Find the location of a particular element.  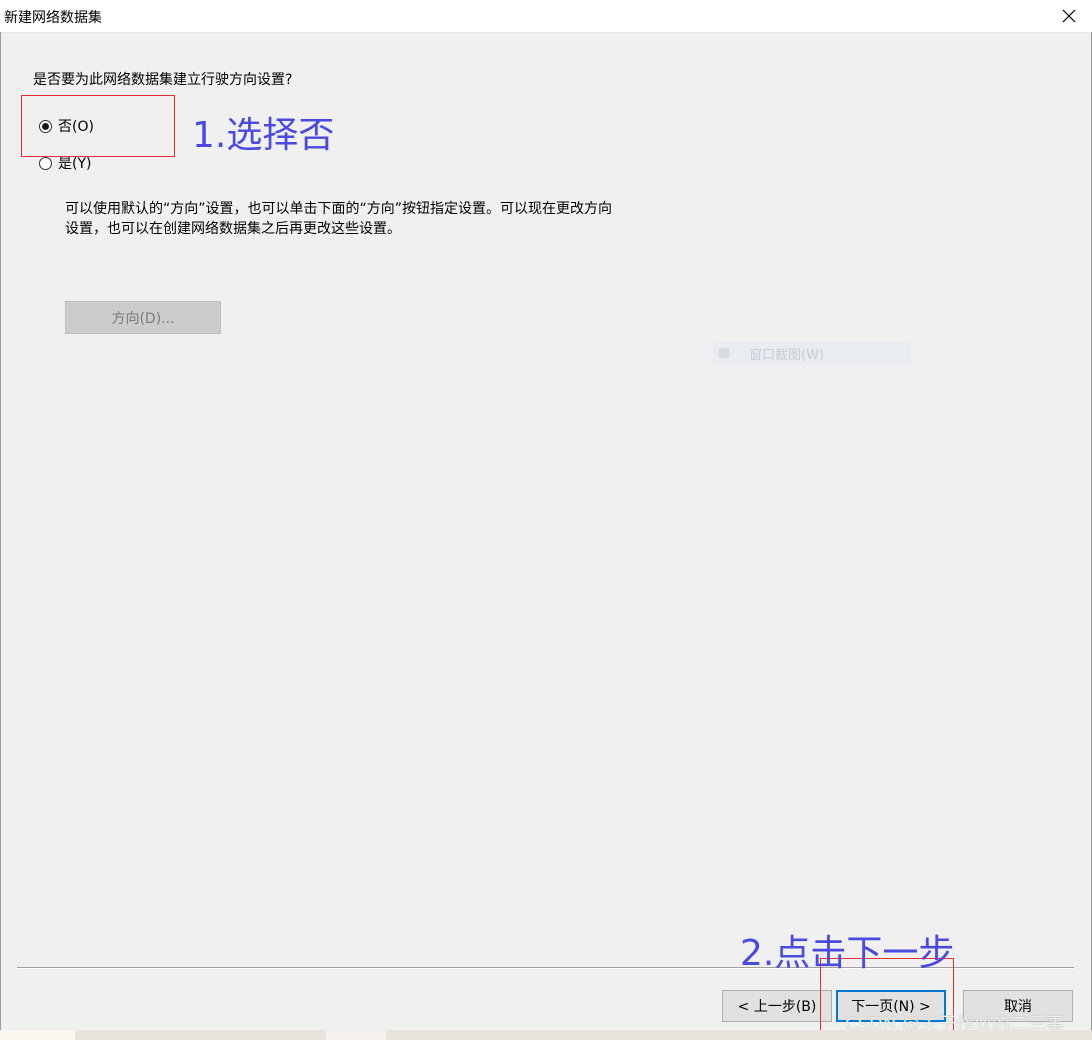

prompt-question: 是否要为此网络数据集建立行驶方向设置? is located at coordinates (163, 80).